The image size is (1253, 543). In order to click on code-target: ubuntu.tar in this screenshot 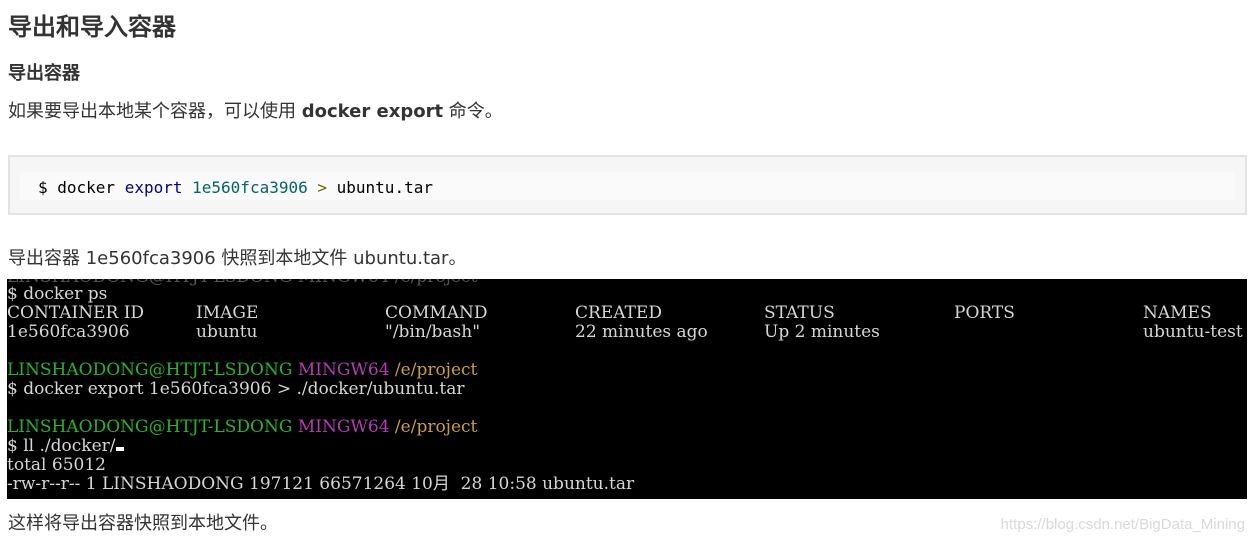, I will do `click(384, 187)`.